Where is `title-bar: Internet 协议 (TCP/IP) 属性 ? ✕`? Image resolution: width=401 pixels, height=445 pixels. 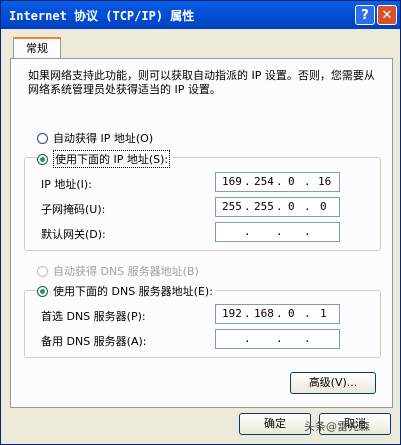
title-bar: Internet 协议 (TCP/IP) 属性 ? ✕ is located at coordinates (200, 15).